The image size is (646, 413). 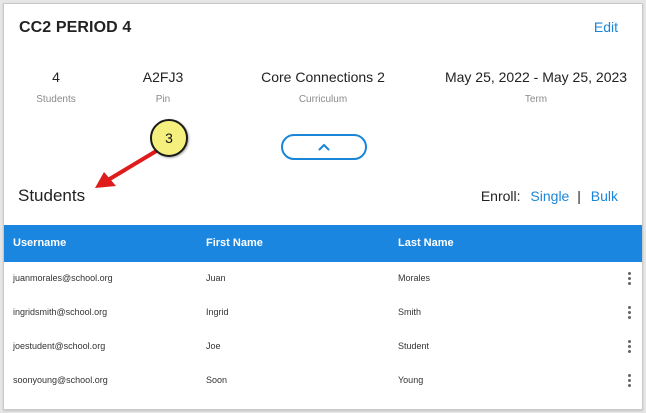 What do you see at coordinates (56, 77) in the screenshot?
I see `stat-value: 4` at bounding box center [56, 77].